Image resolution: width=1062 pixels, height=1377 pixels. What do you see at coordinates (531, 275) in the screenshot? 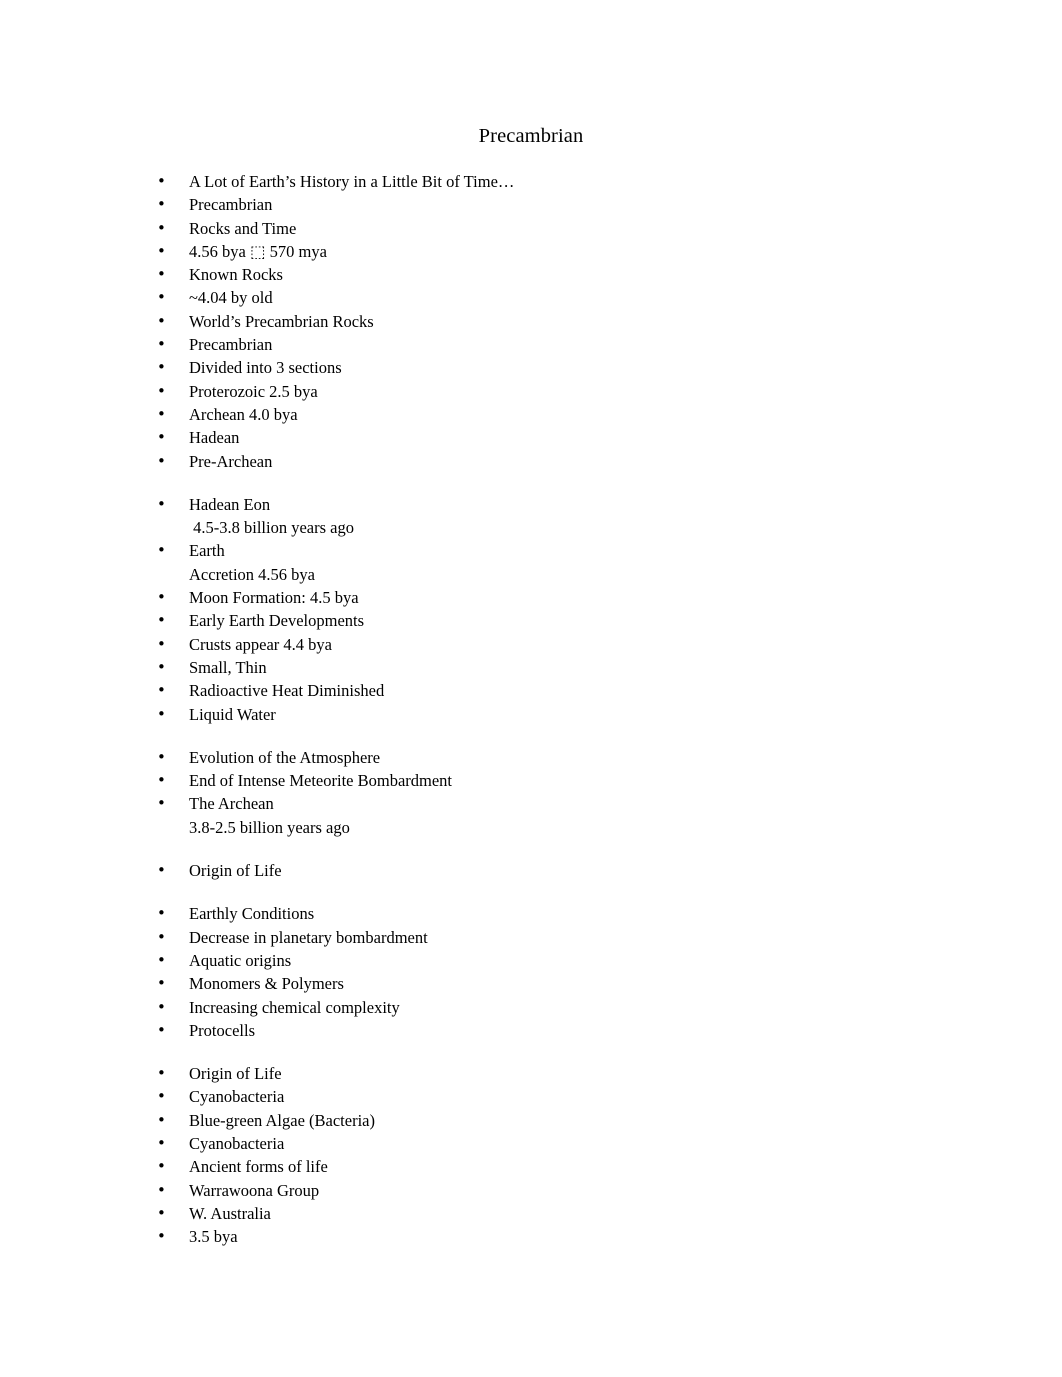
I see `list-item: Known Rocks` at bounding box center [531, 275].